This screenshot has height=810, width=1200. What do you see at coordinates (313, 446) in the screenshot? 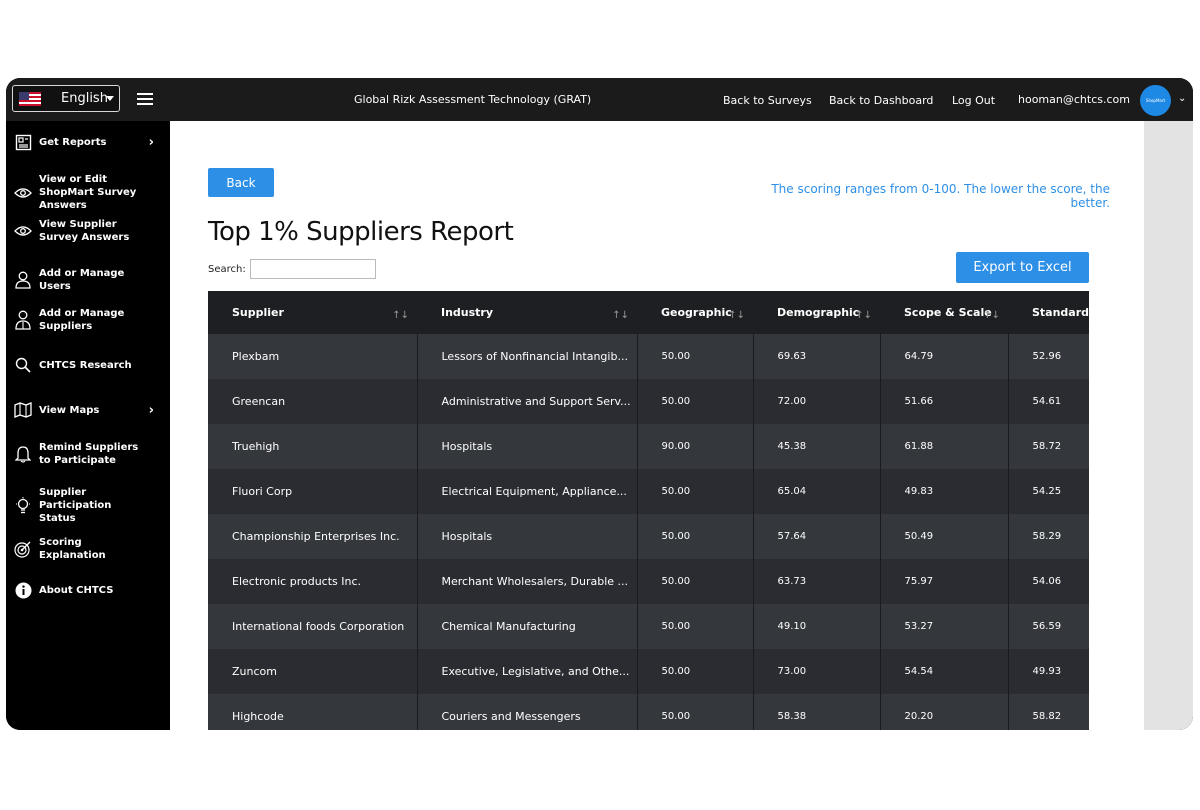
I see `cell-supplier: Truehigh` at bounding box center [313, 446].